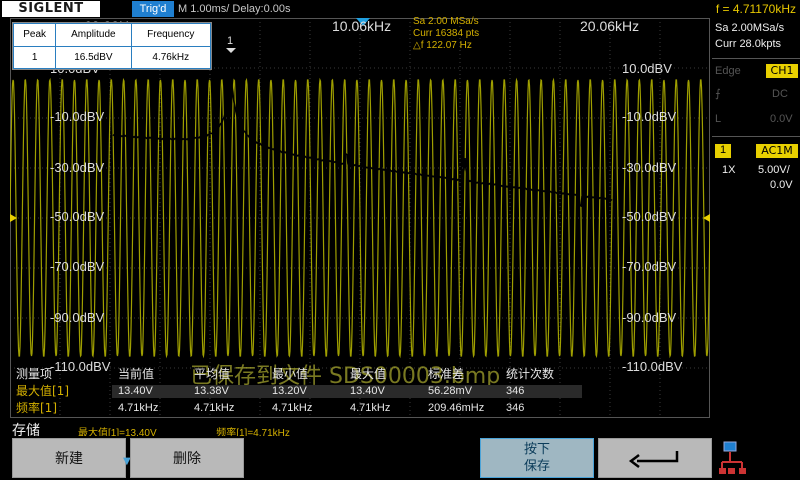 This screenshot has width=800, height=480. I want to click on meas-name: 频率[1], so click(36, 408).